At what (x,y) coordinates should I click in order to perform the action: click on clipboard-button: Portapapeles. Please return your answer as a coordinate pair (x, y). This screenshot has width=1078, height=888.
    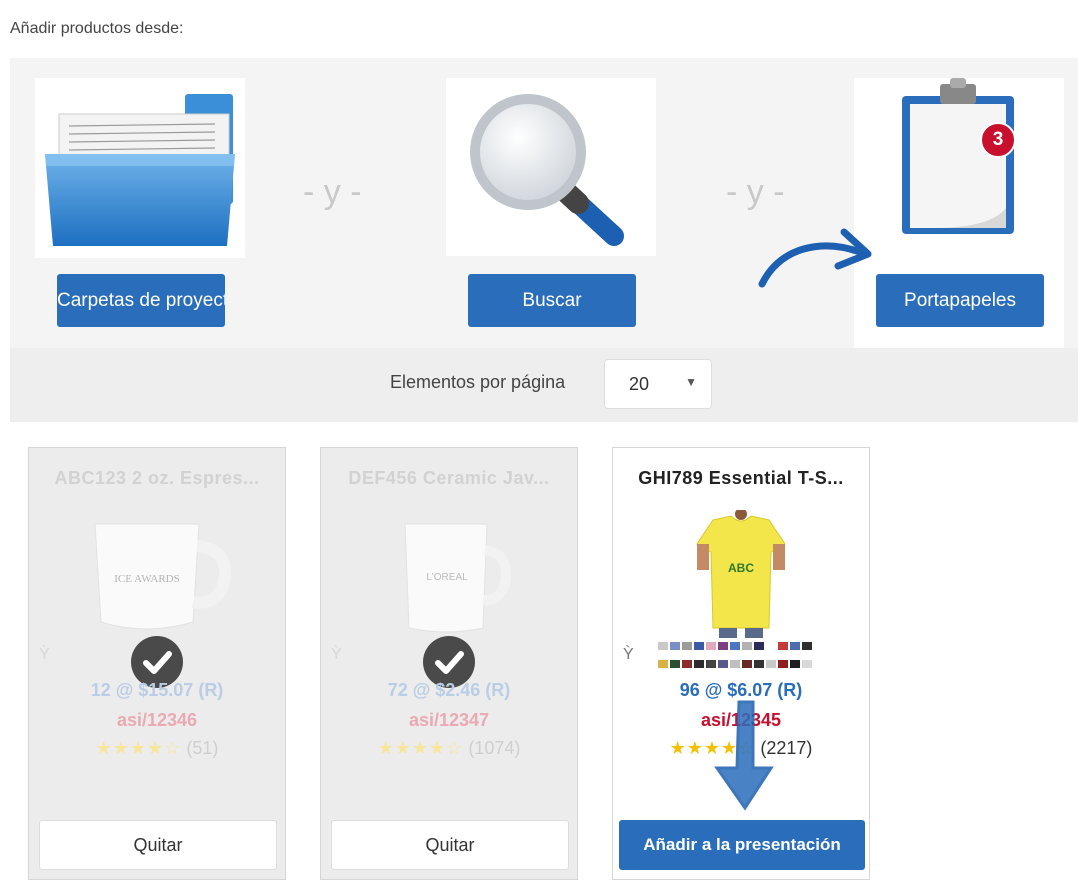
    Looking at the image, I should click on (960, 300).